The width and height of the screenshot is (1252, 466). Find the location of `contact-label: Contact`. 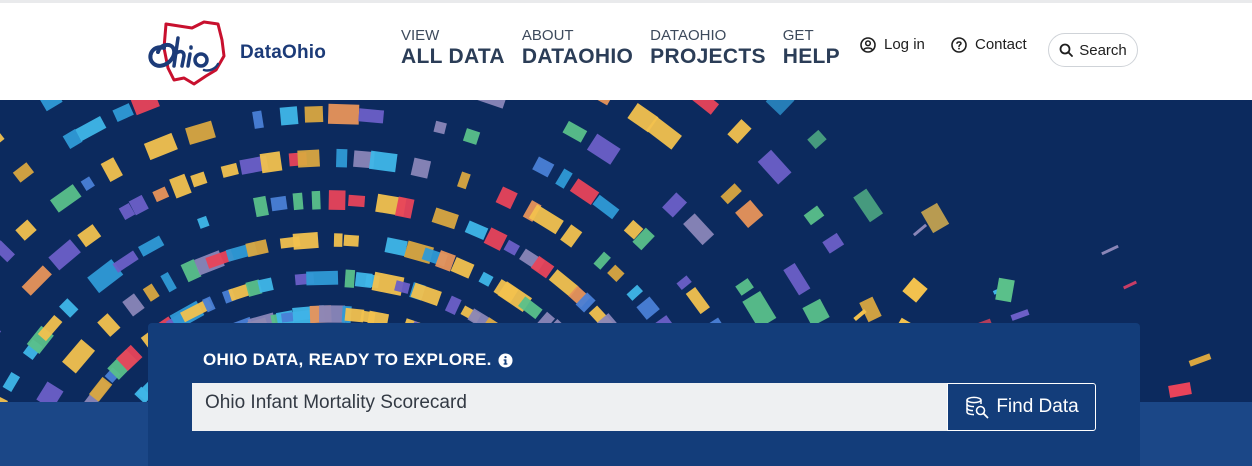

contact-label: Contact is located at coordinates (1001, 44).